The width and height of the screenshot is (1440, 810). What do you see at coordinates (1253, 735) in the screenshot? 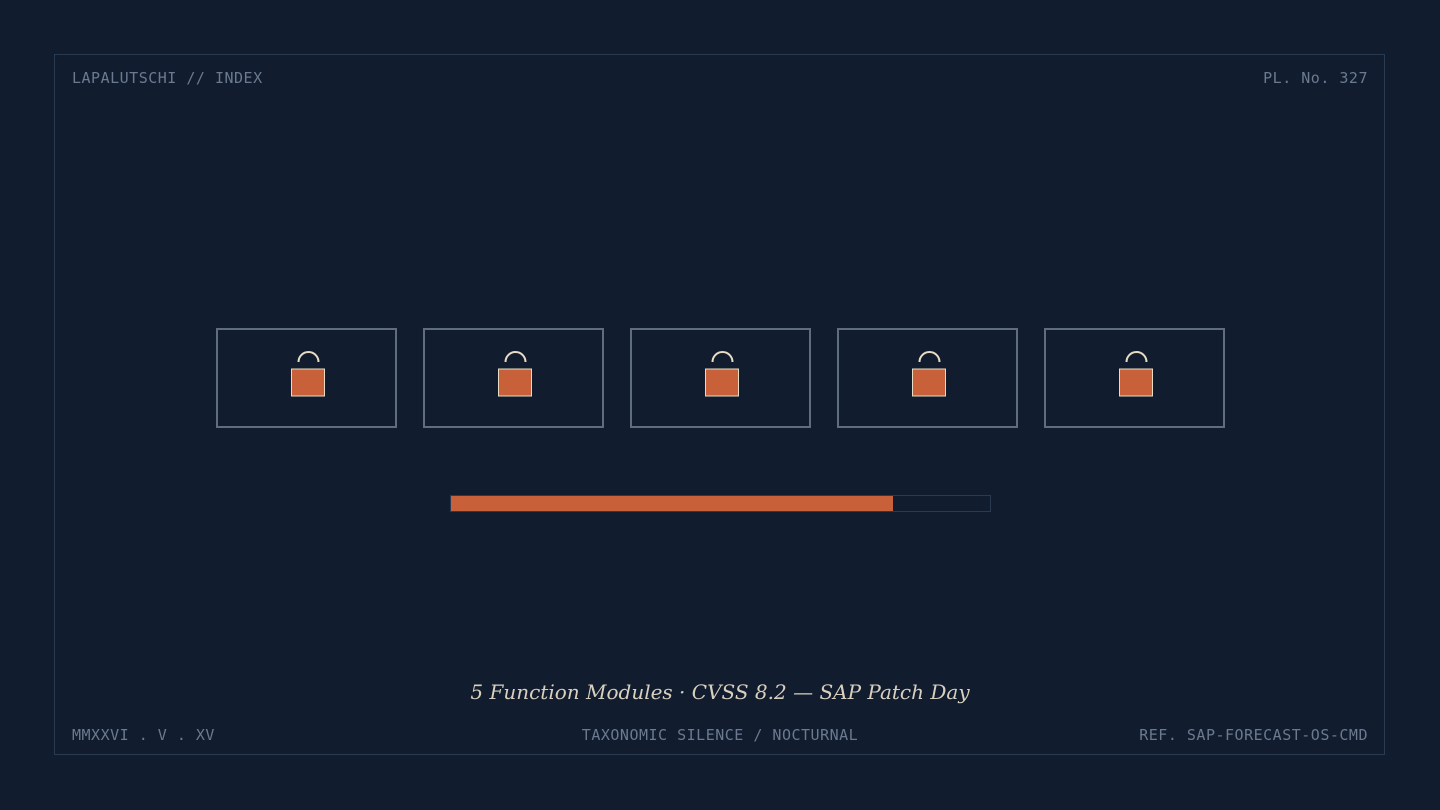
I see `reference-label: REF. SAP-FORECAST-OS-CMD` at bounding box center [1253, 735].